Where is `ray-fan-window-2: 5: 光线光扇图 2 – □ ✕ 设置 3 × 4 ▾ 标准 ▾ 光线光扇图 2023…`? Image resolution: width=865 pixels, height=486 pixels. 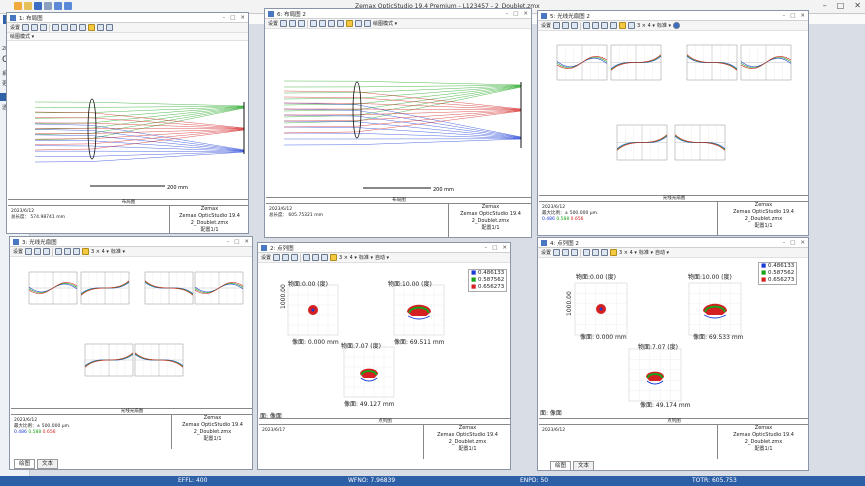
ray-fan-window-2: 5: 光线光扇图 2 – □ ✕ 设置 3 × 4 ▾ 标准 ▾ 光线光扇图 2023… is located at coordinates (673, 123).